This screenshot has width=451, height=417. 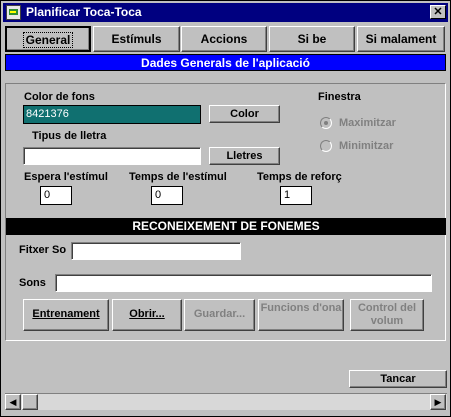 I want to click on window-title: Planificar Toca-Toca, so click(x=84, y=12).